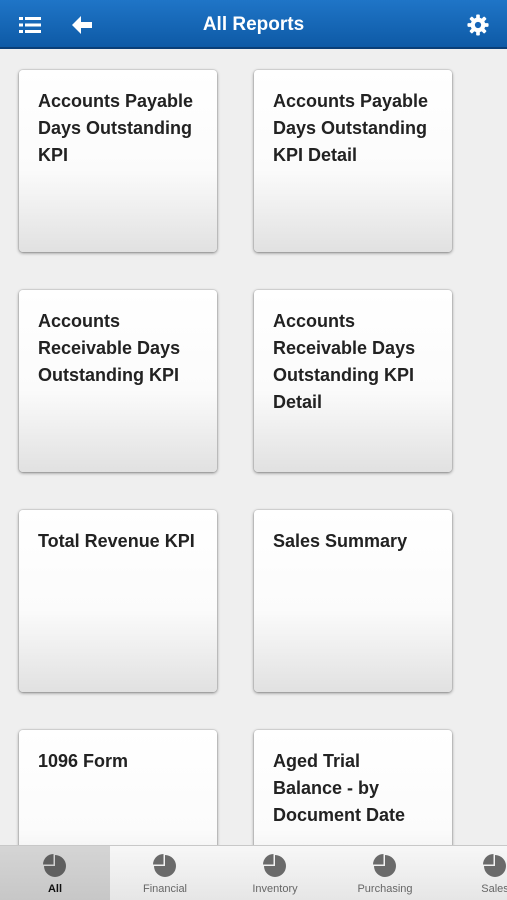 Image resolution: width=507 pixels, height=900 pixels. Describe the element at coordinates (275, 889) in the screenshot. I see `tab-label: Inventory` at that location.